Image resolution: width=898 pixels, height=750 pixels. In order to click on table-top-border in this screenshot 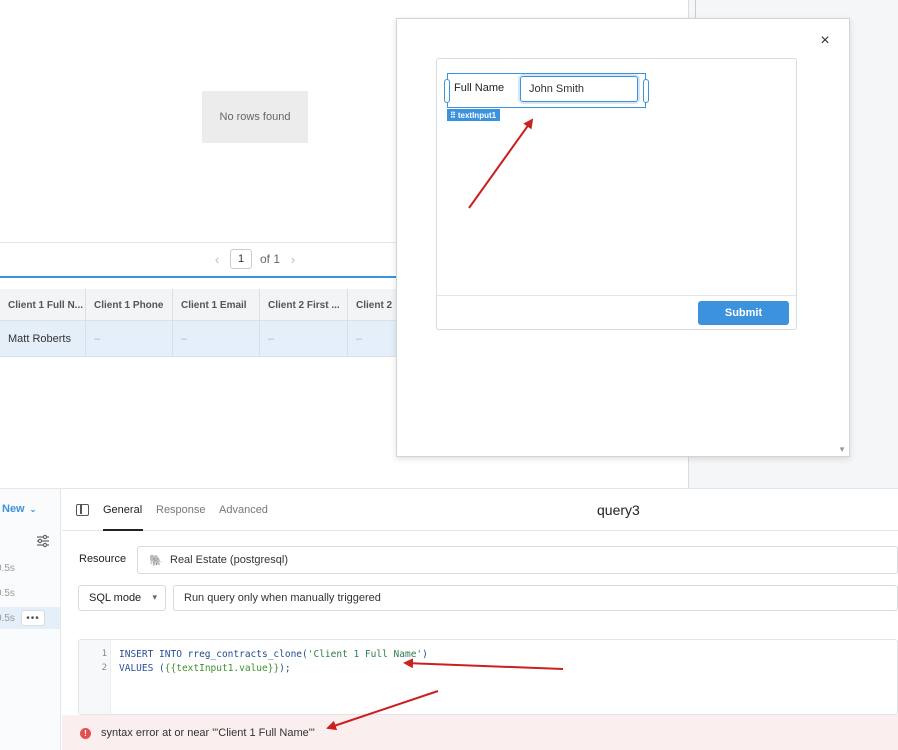, I will do `click(200, 277)`.